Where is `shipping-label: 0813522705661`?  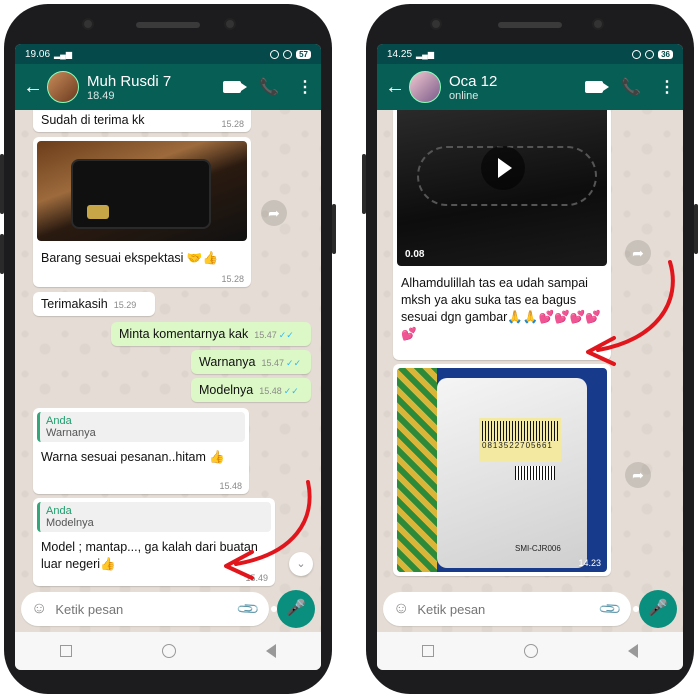
shipping-label: 0813522705661 is located at coordinates (520, 440).